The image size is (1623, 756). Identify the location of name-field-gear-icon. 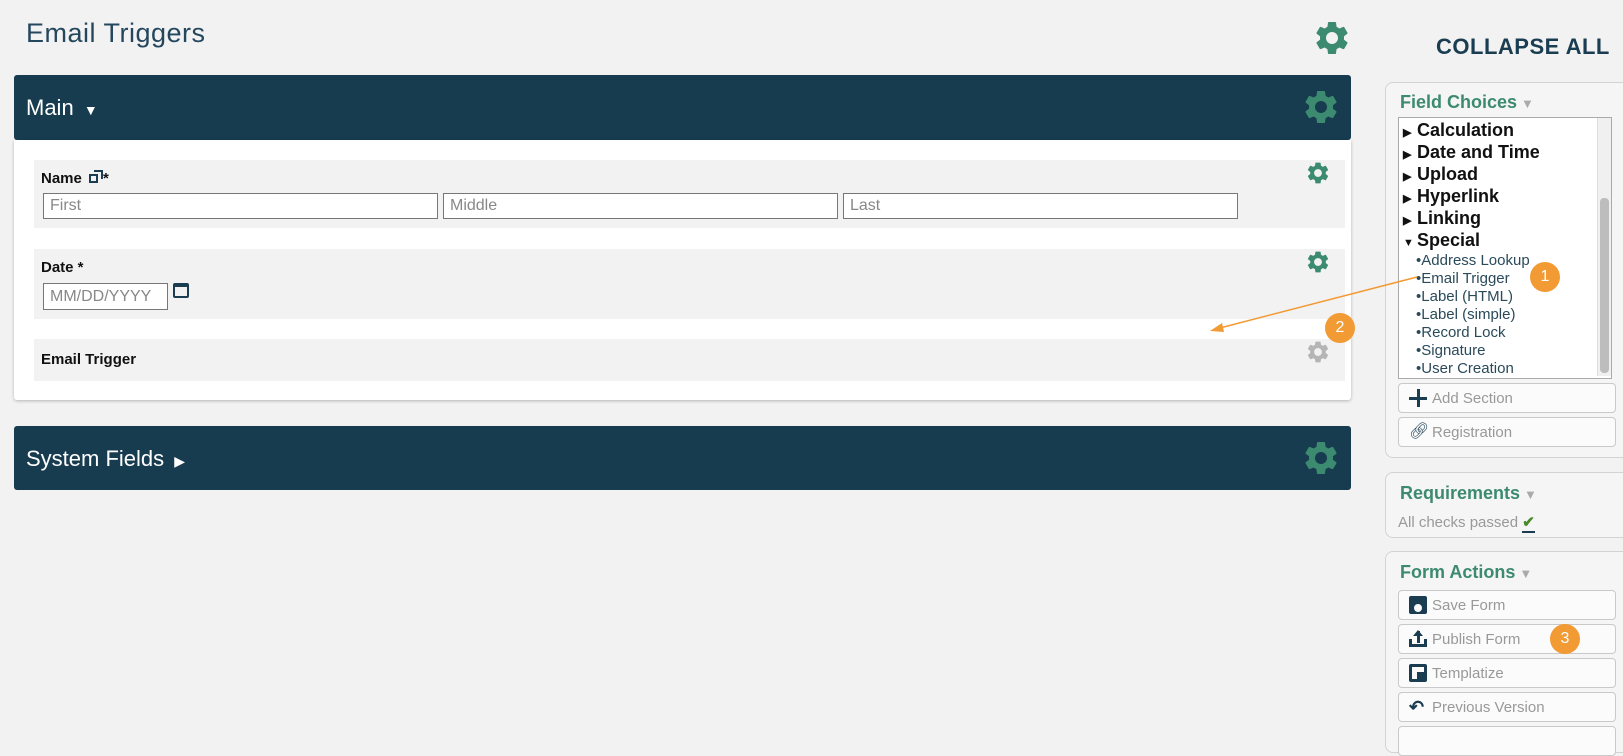
(1318, 173).